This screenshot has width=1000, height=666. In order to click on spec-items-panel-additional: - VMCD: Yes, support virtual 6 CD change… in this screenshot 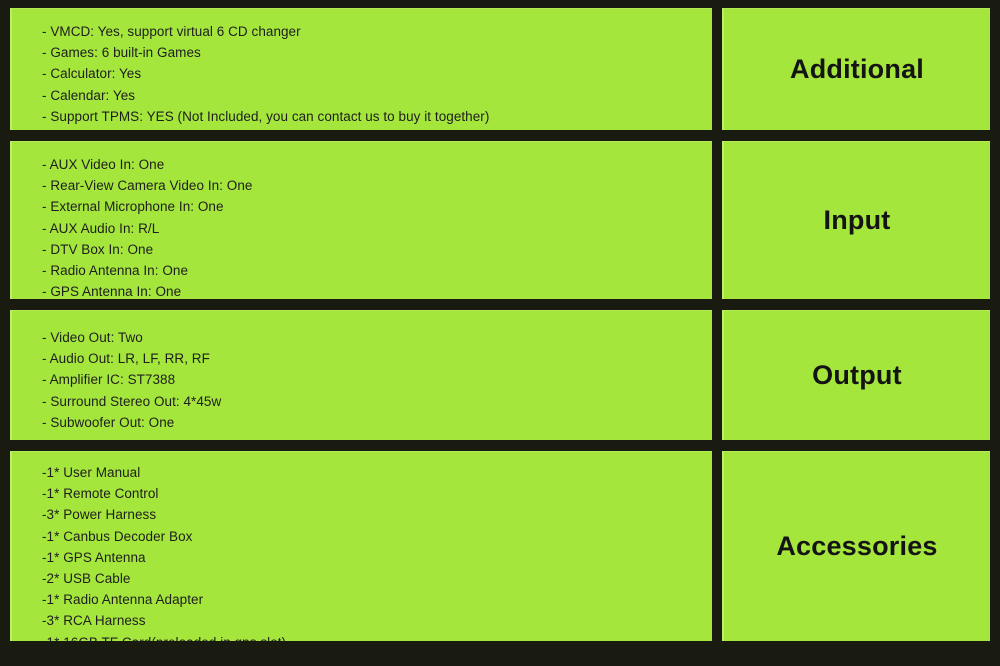, I will do `click(361, 69)`.